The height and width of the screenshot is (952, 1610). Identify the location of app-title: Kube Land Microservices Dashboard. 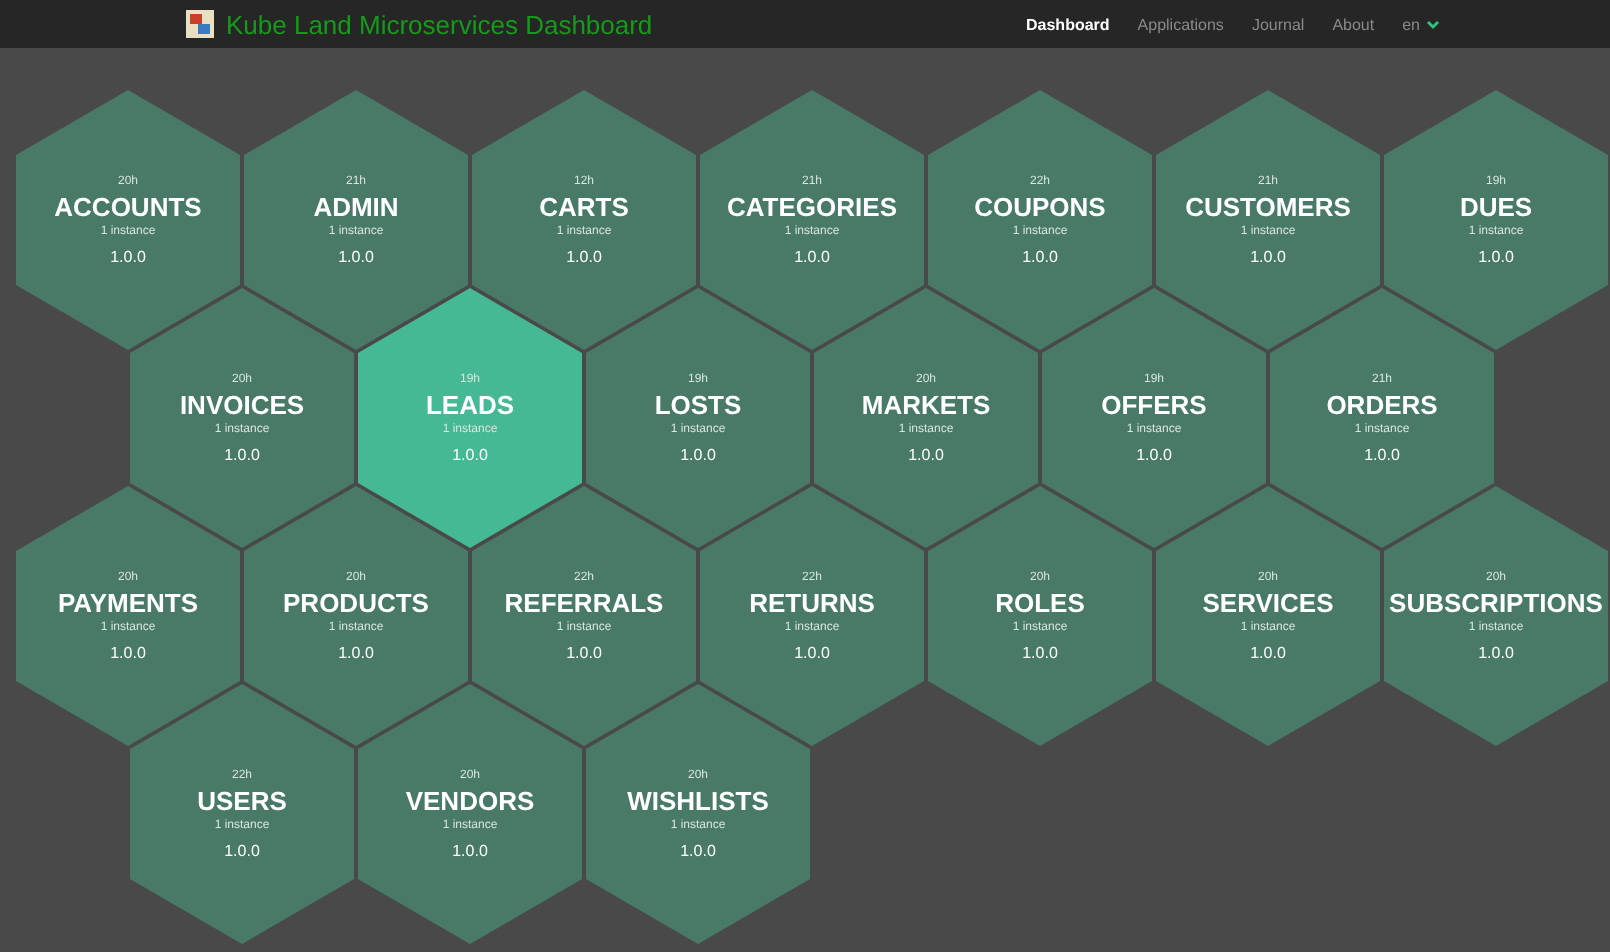
(439, 24).